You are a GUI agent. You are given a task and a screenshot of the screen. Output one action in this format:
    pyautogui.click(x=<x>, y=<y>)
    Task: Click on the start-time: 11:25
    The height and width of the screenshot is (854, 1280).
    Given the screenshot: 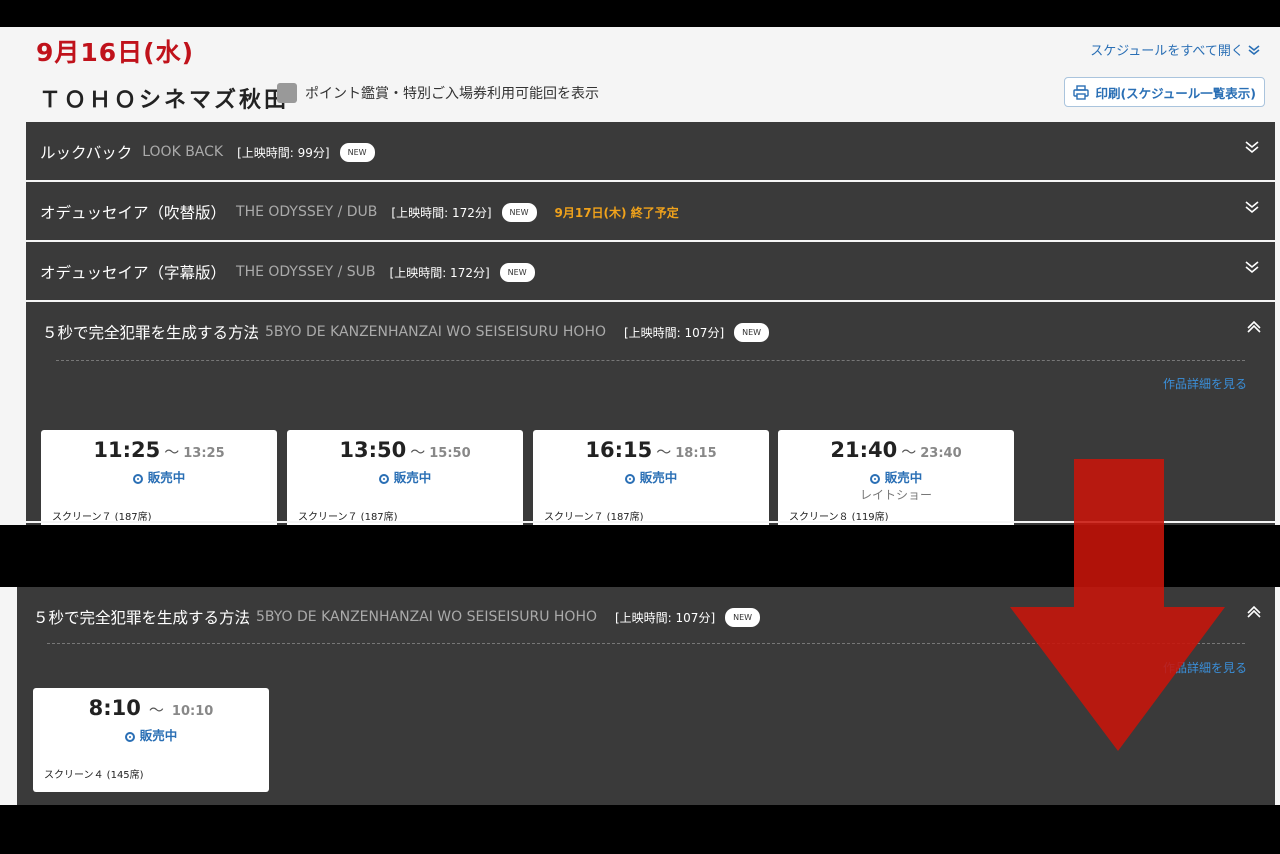 What is the action you would take?
    pyautogui.click(x=127, y=450)
    